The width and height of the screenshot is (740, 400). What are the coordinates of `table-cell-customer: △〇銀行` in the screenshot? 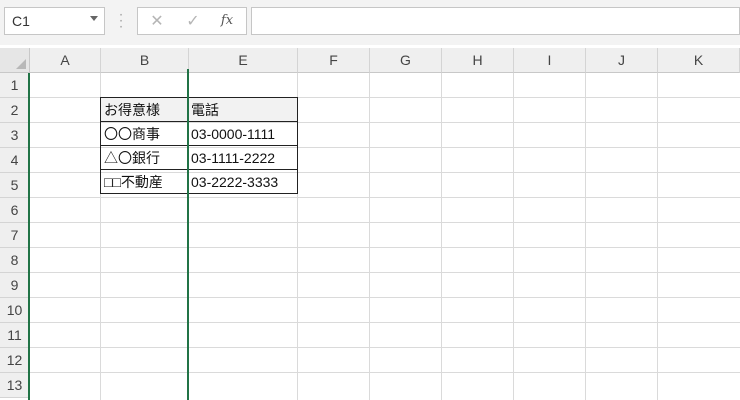 It's located at (144, 157).